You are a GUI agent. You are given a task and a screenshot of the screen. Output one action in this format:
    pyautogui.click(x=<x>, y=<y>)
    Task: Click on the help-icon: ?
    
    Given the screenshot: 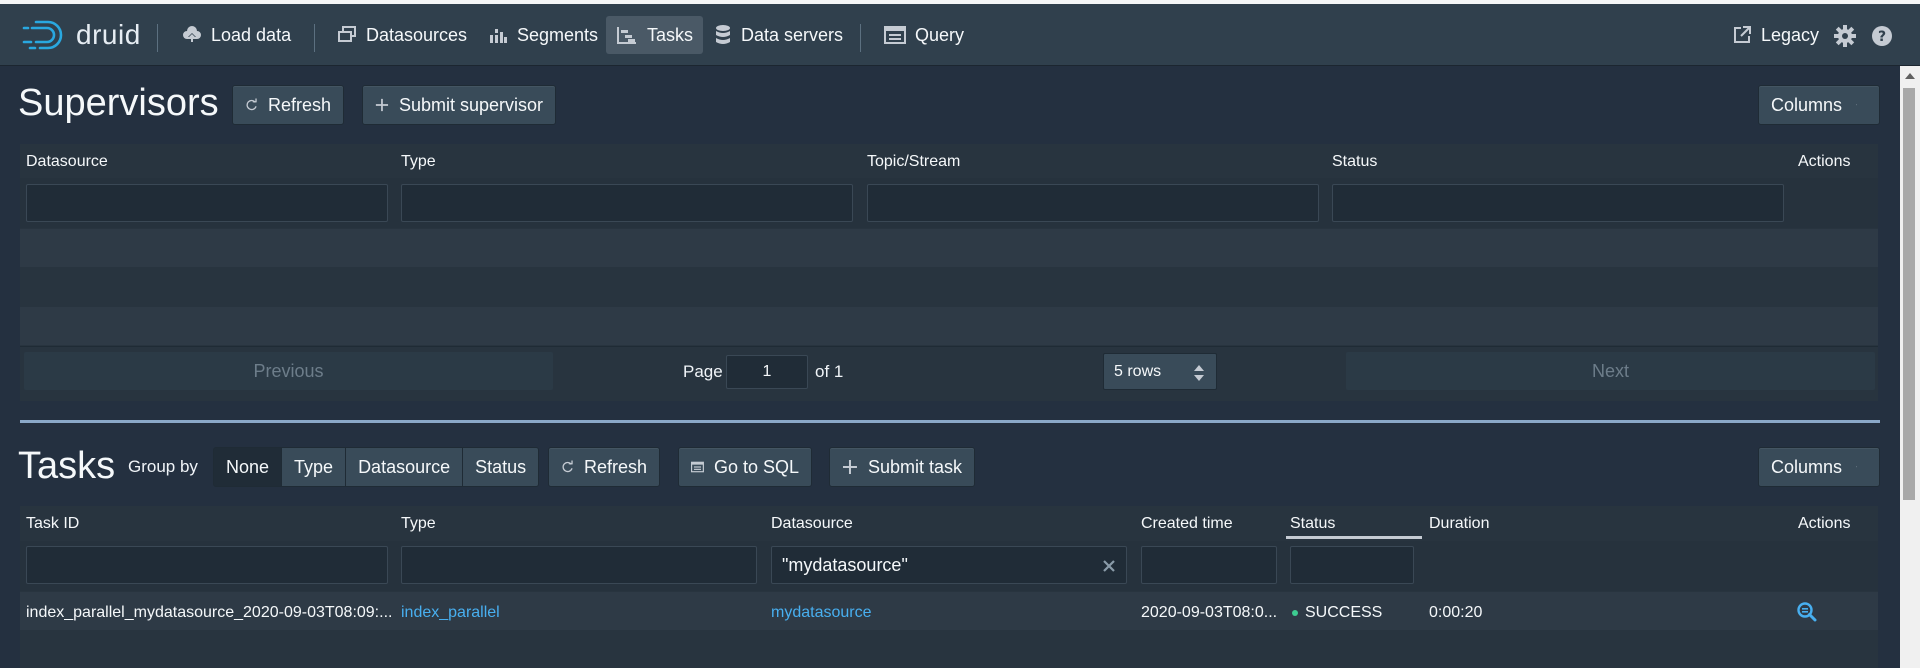 What is the action you would take?
    pyautogui.click(x=1882, y=36)
    